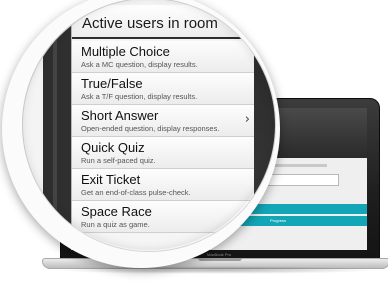 The image size is (388, 285). What do you see at coordinates (125, 51) in the screenshot?
I see `menu-item-title: Multiple Choice` at bounding box center [125, 51].